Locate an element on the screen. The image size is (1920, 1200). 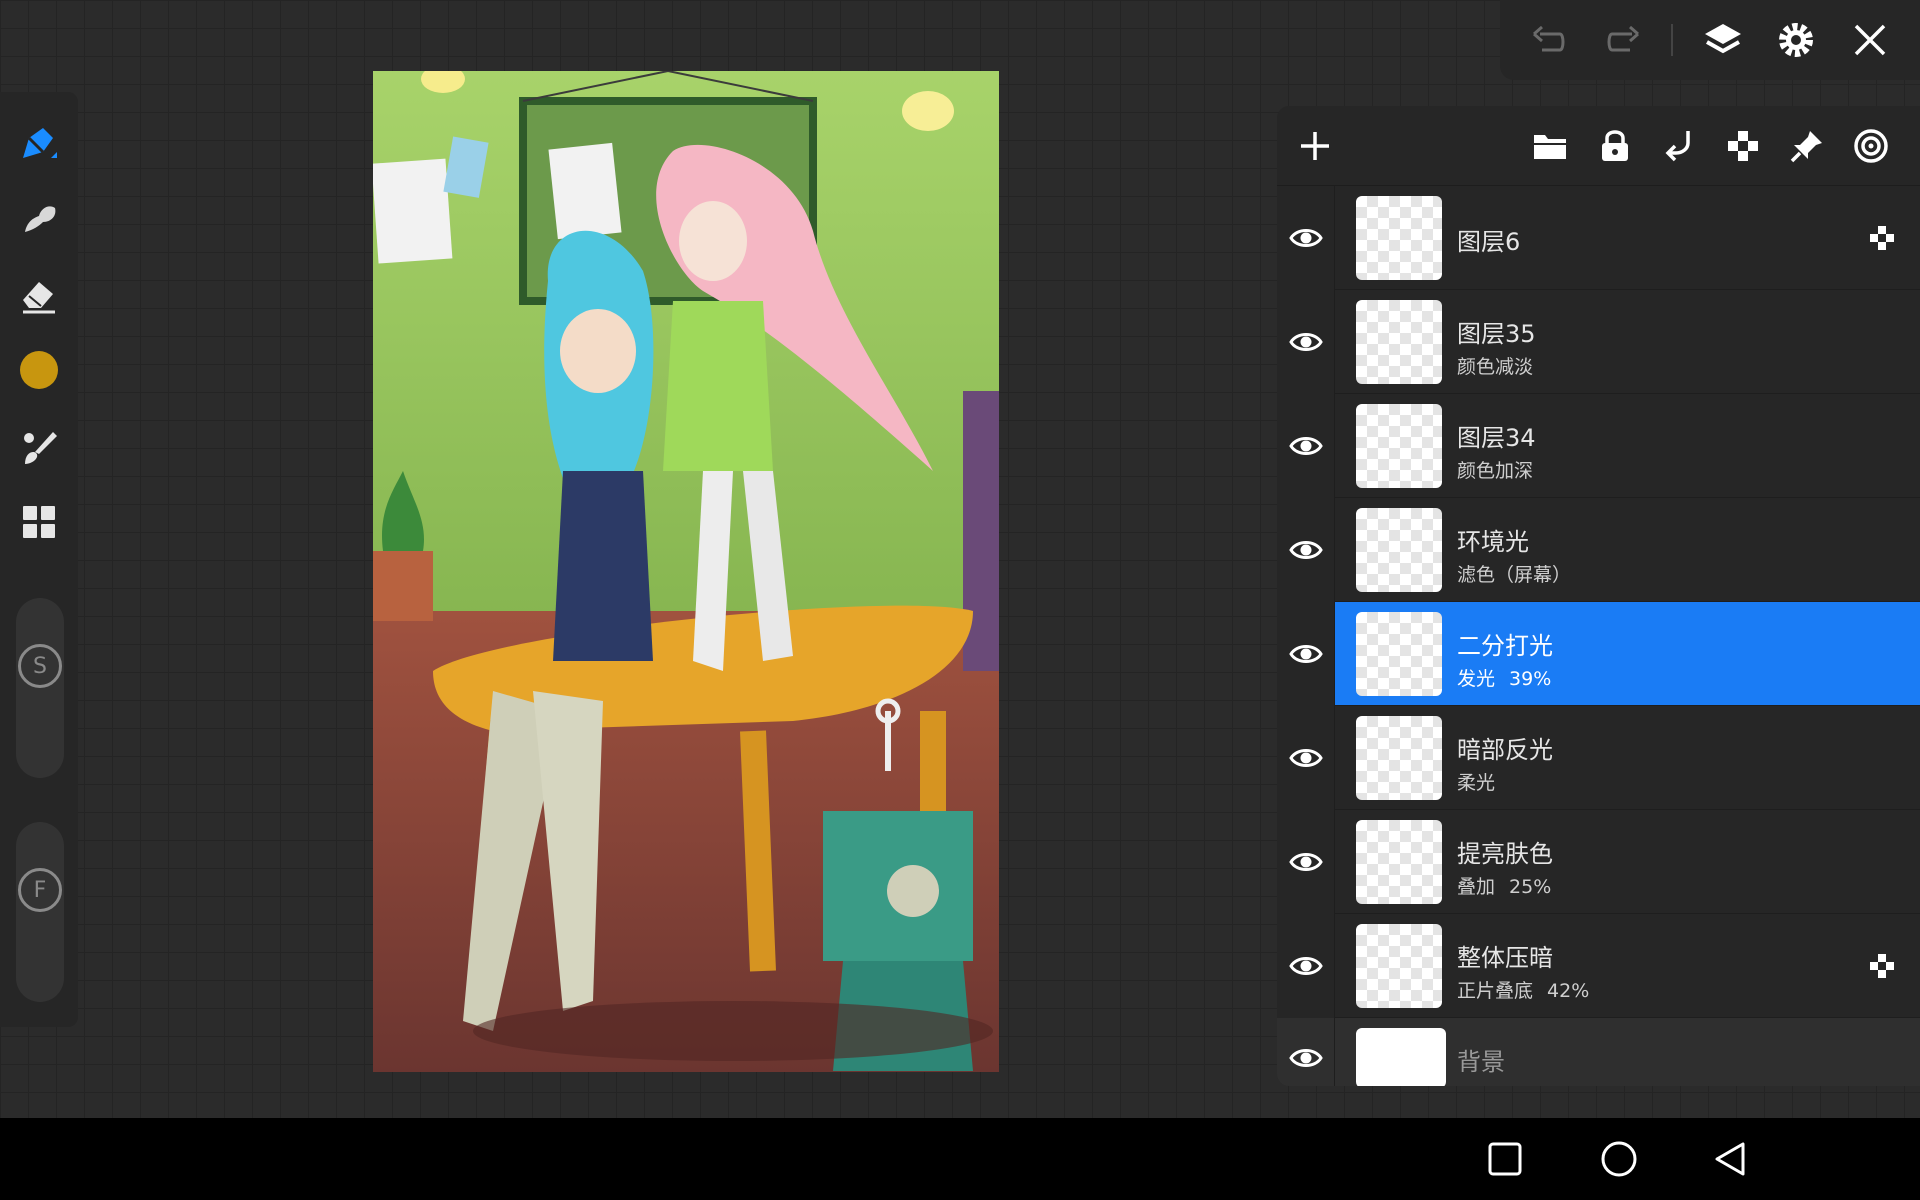
background-thumbnail is located at coordinates (1401, 1057).